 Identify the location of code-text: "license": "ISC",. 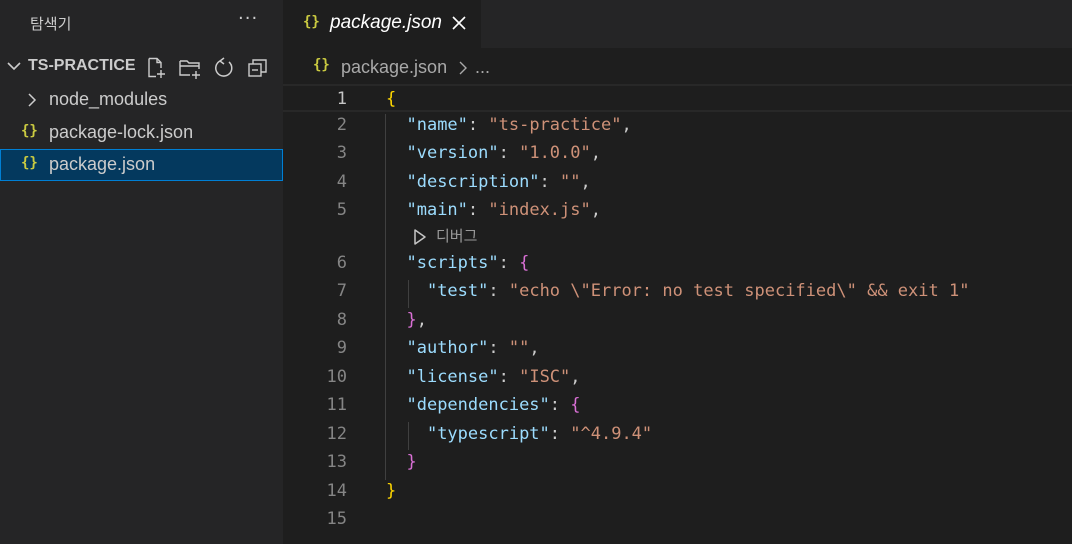
(493, 377).